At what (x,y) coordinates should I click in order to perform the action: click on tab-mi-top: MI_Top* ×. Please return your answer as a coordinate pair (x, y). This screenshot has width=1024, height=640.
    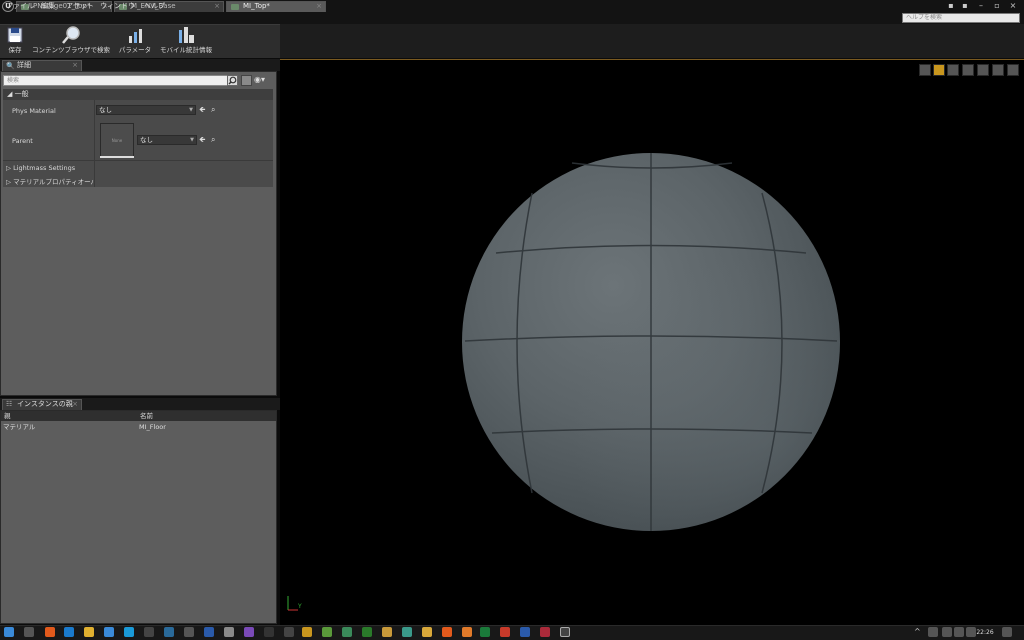
    Looking at the image, I should click on (276, 6).